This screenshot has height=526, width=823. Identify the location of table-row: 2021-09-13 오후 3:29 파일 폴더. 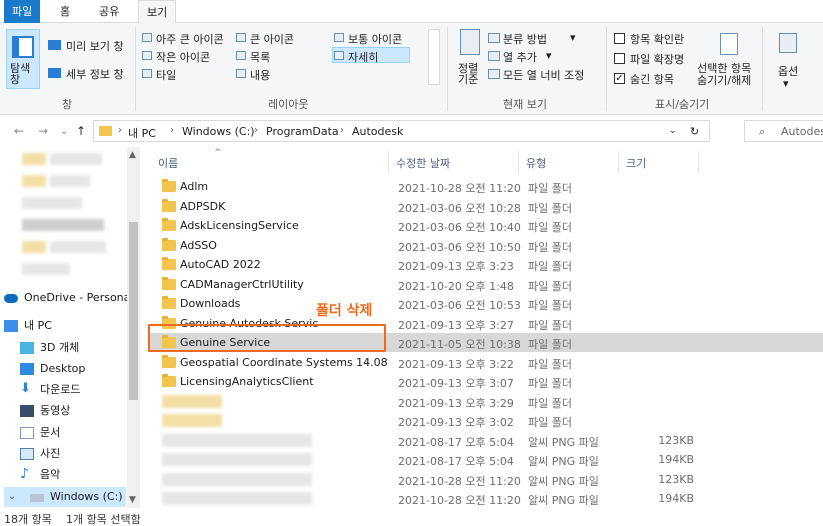
(485, 401).